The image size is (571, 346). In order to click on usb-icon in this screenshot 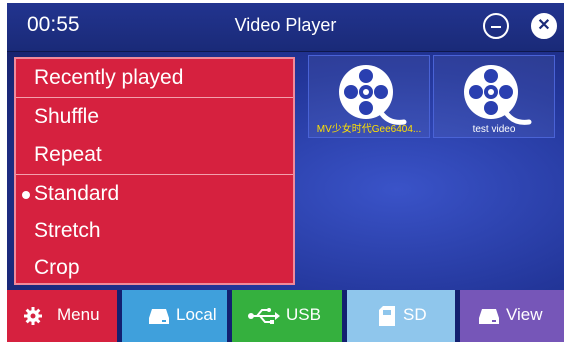, I will do `click(264, 316)`.